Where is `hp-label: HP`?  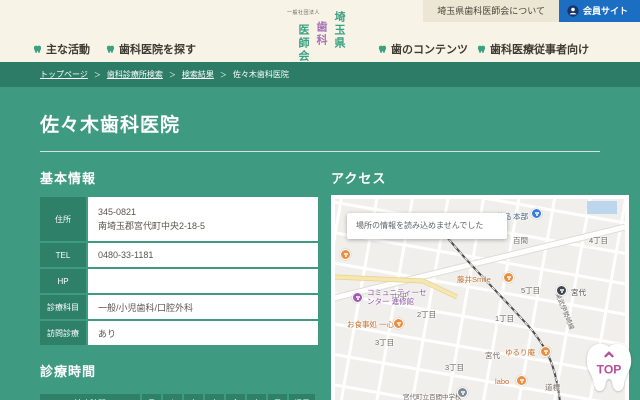 hp-label: HP is located at coordinates (63, 281).